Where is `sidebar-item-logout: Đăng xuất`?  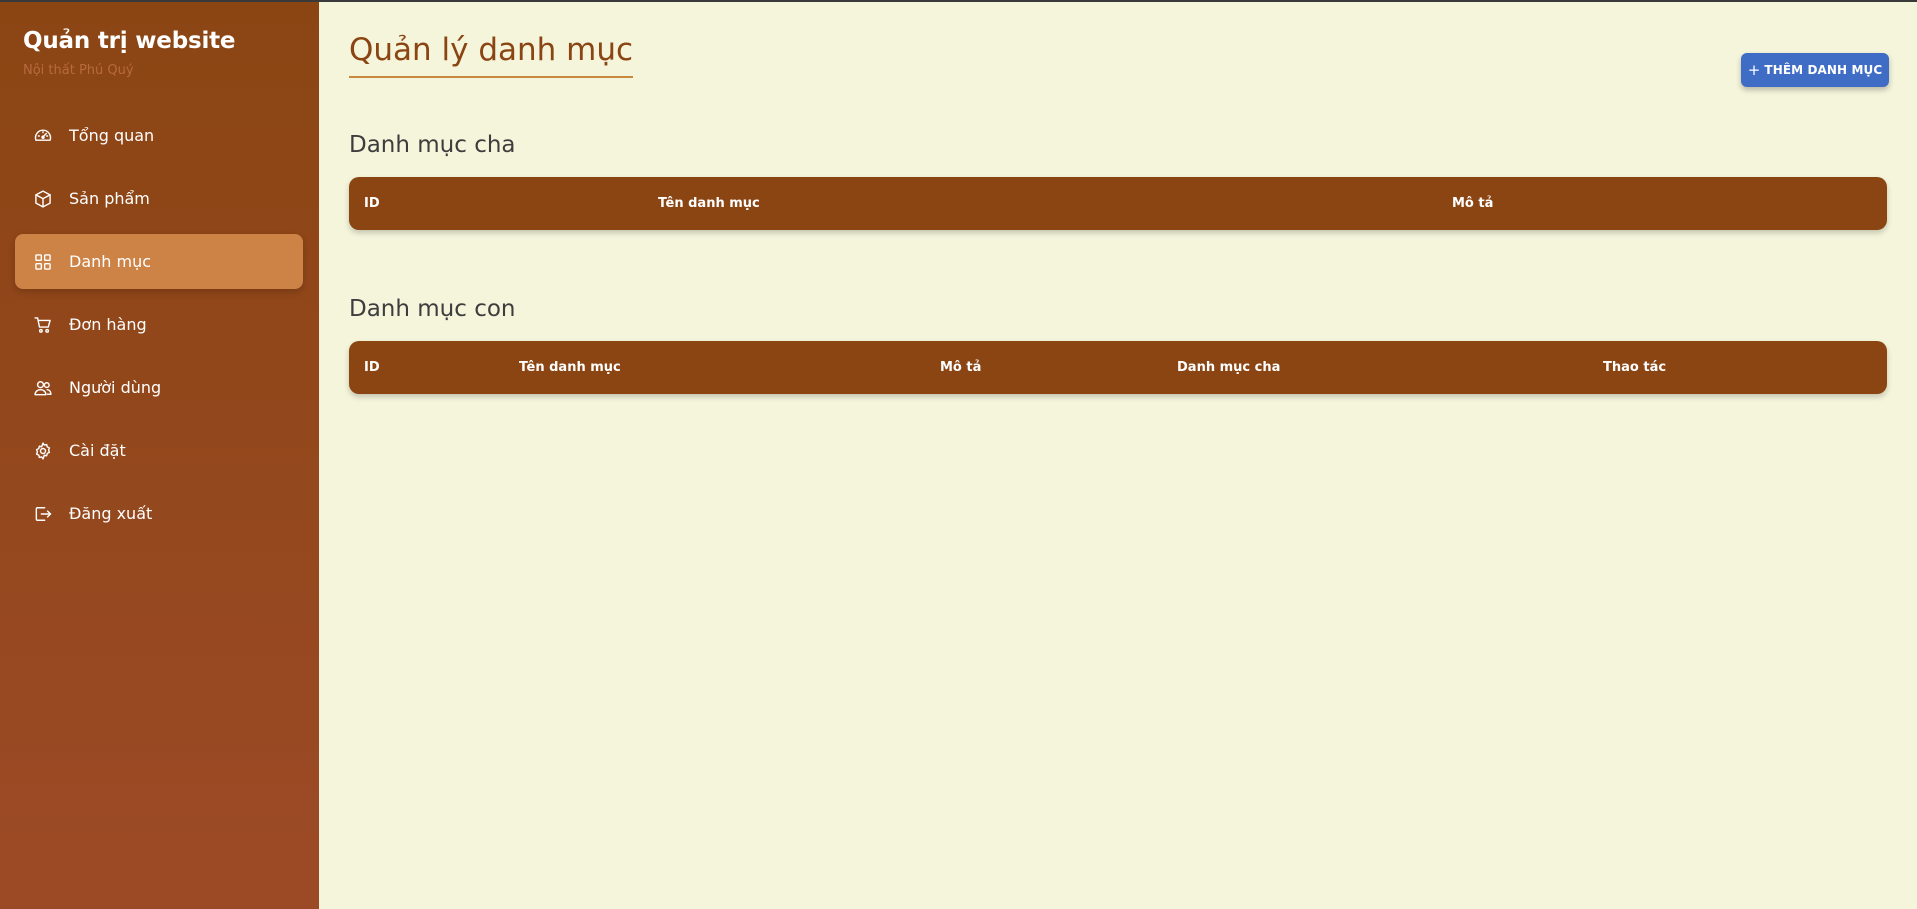 sidebar-item-logout: Đăng xuất is located at coordinates (159, 513).